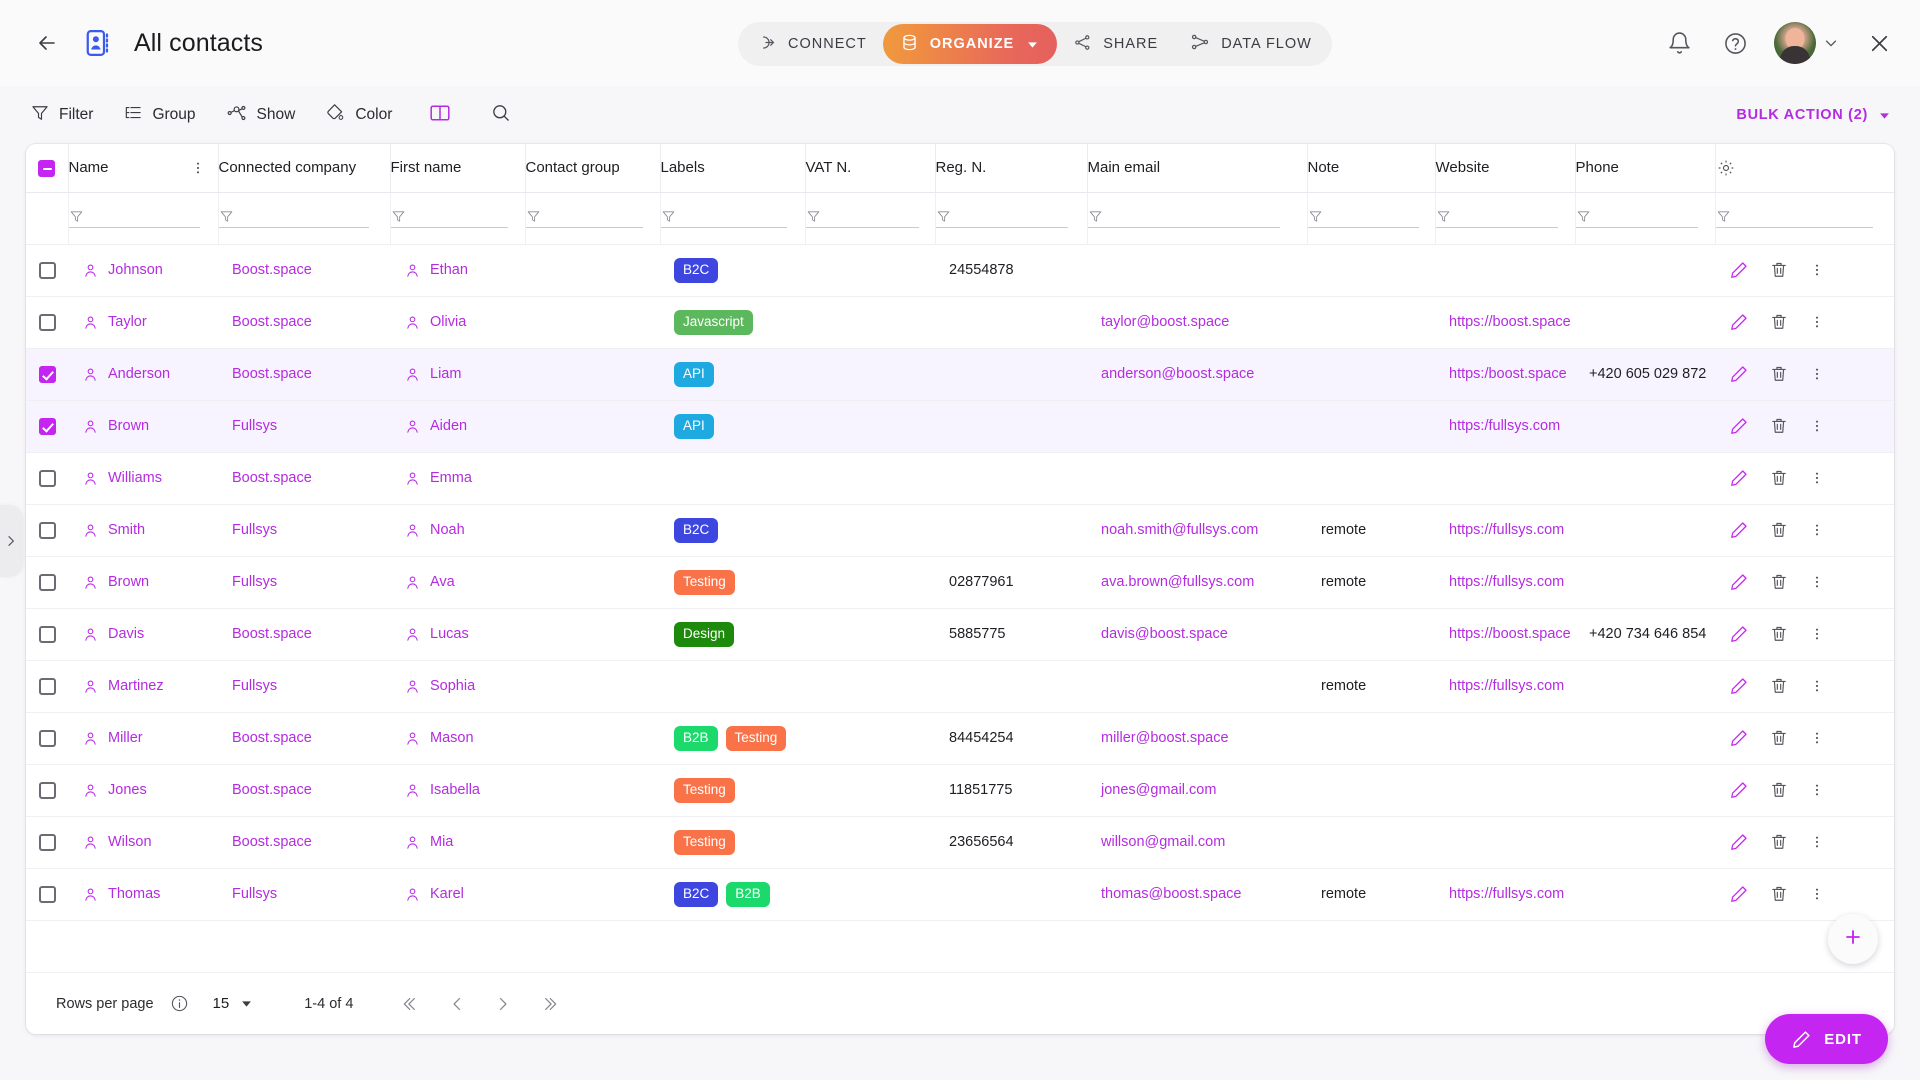 This screenshot has height=1080, width=1920. Describe the element at coordinates (1197, 168) in the screenshot. I see `column-header-main-email: Main email` at that location.